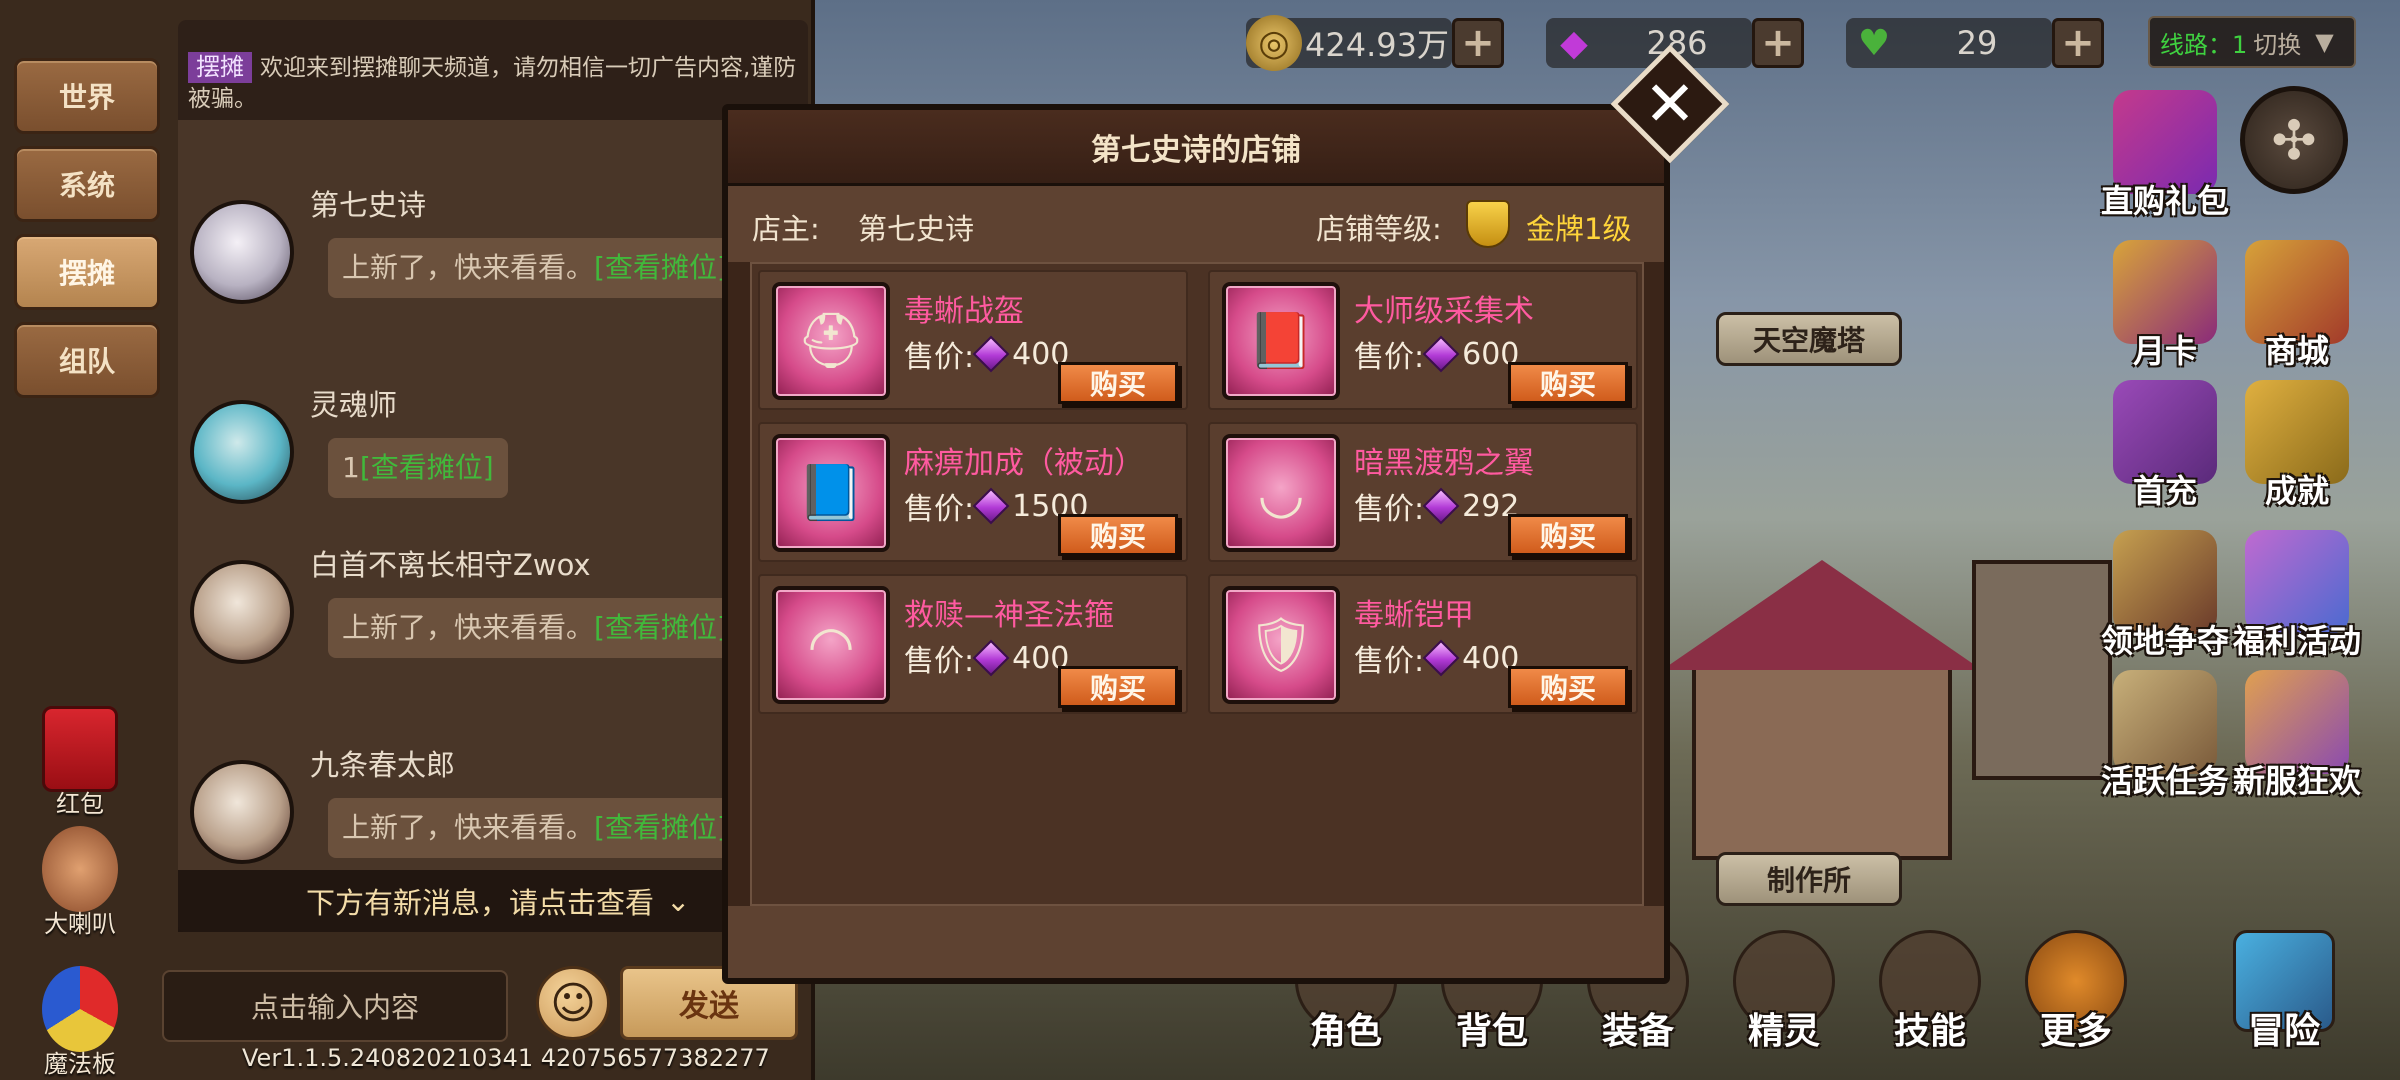 The width and height of the screenshot is (2400, 1080). I want to click on item-name: 暗黑渡鸦之翼, so click(1444, 463).